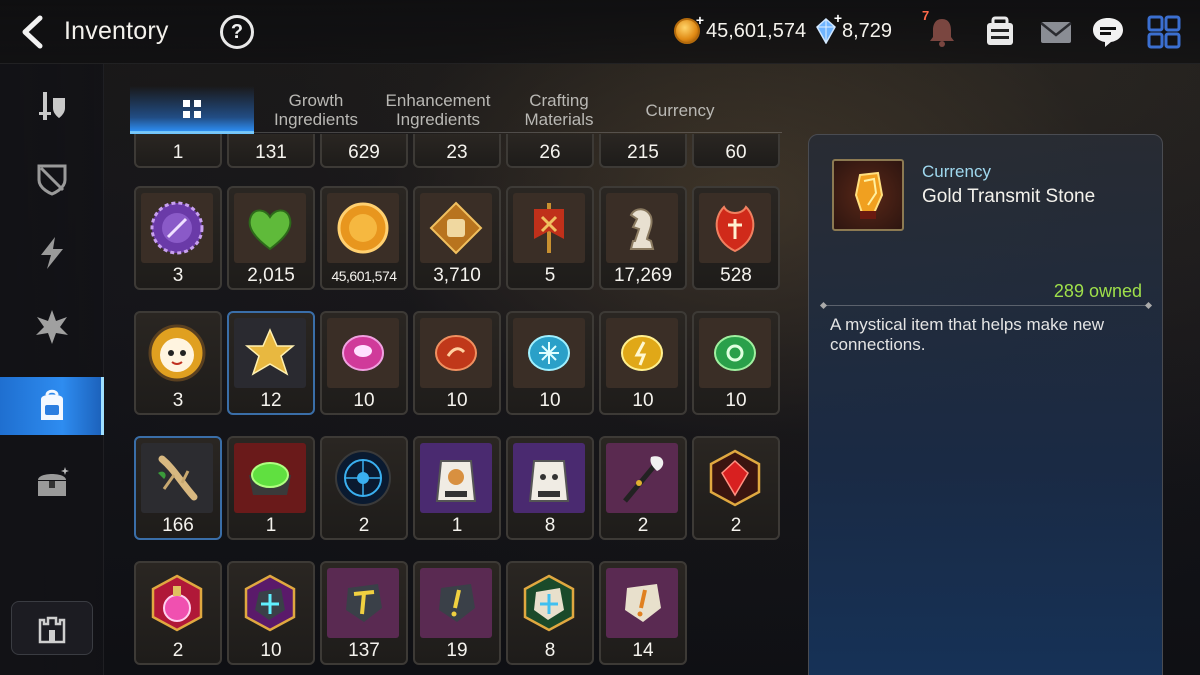 The width and height of the screenshot is (1200, 675). I want to click on back-button, so click(34, 32).